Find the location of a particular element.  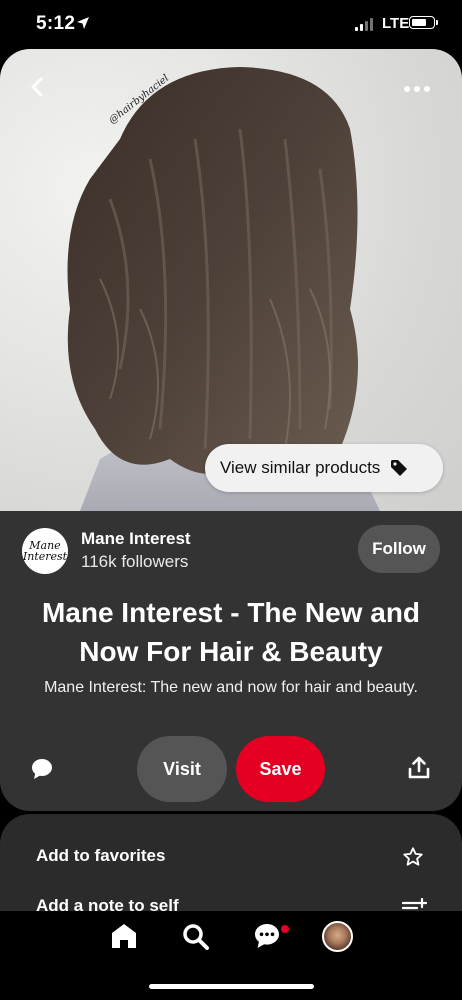

creator-avatar: Mane Interest is located at coordinates (45, 551).